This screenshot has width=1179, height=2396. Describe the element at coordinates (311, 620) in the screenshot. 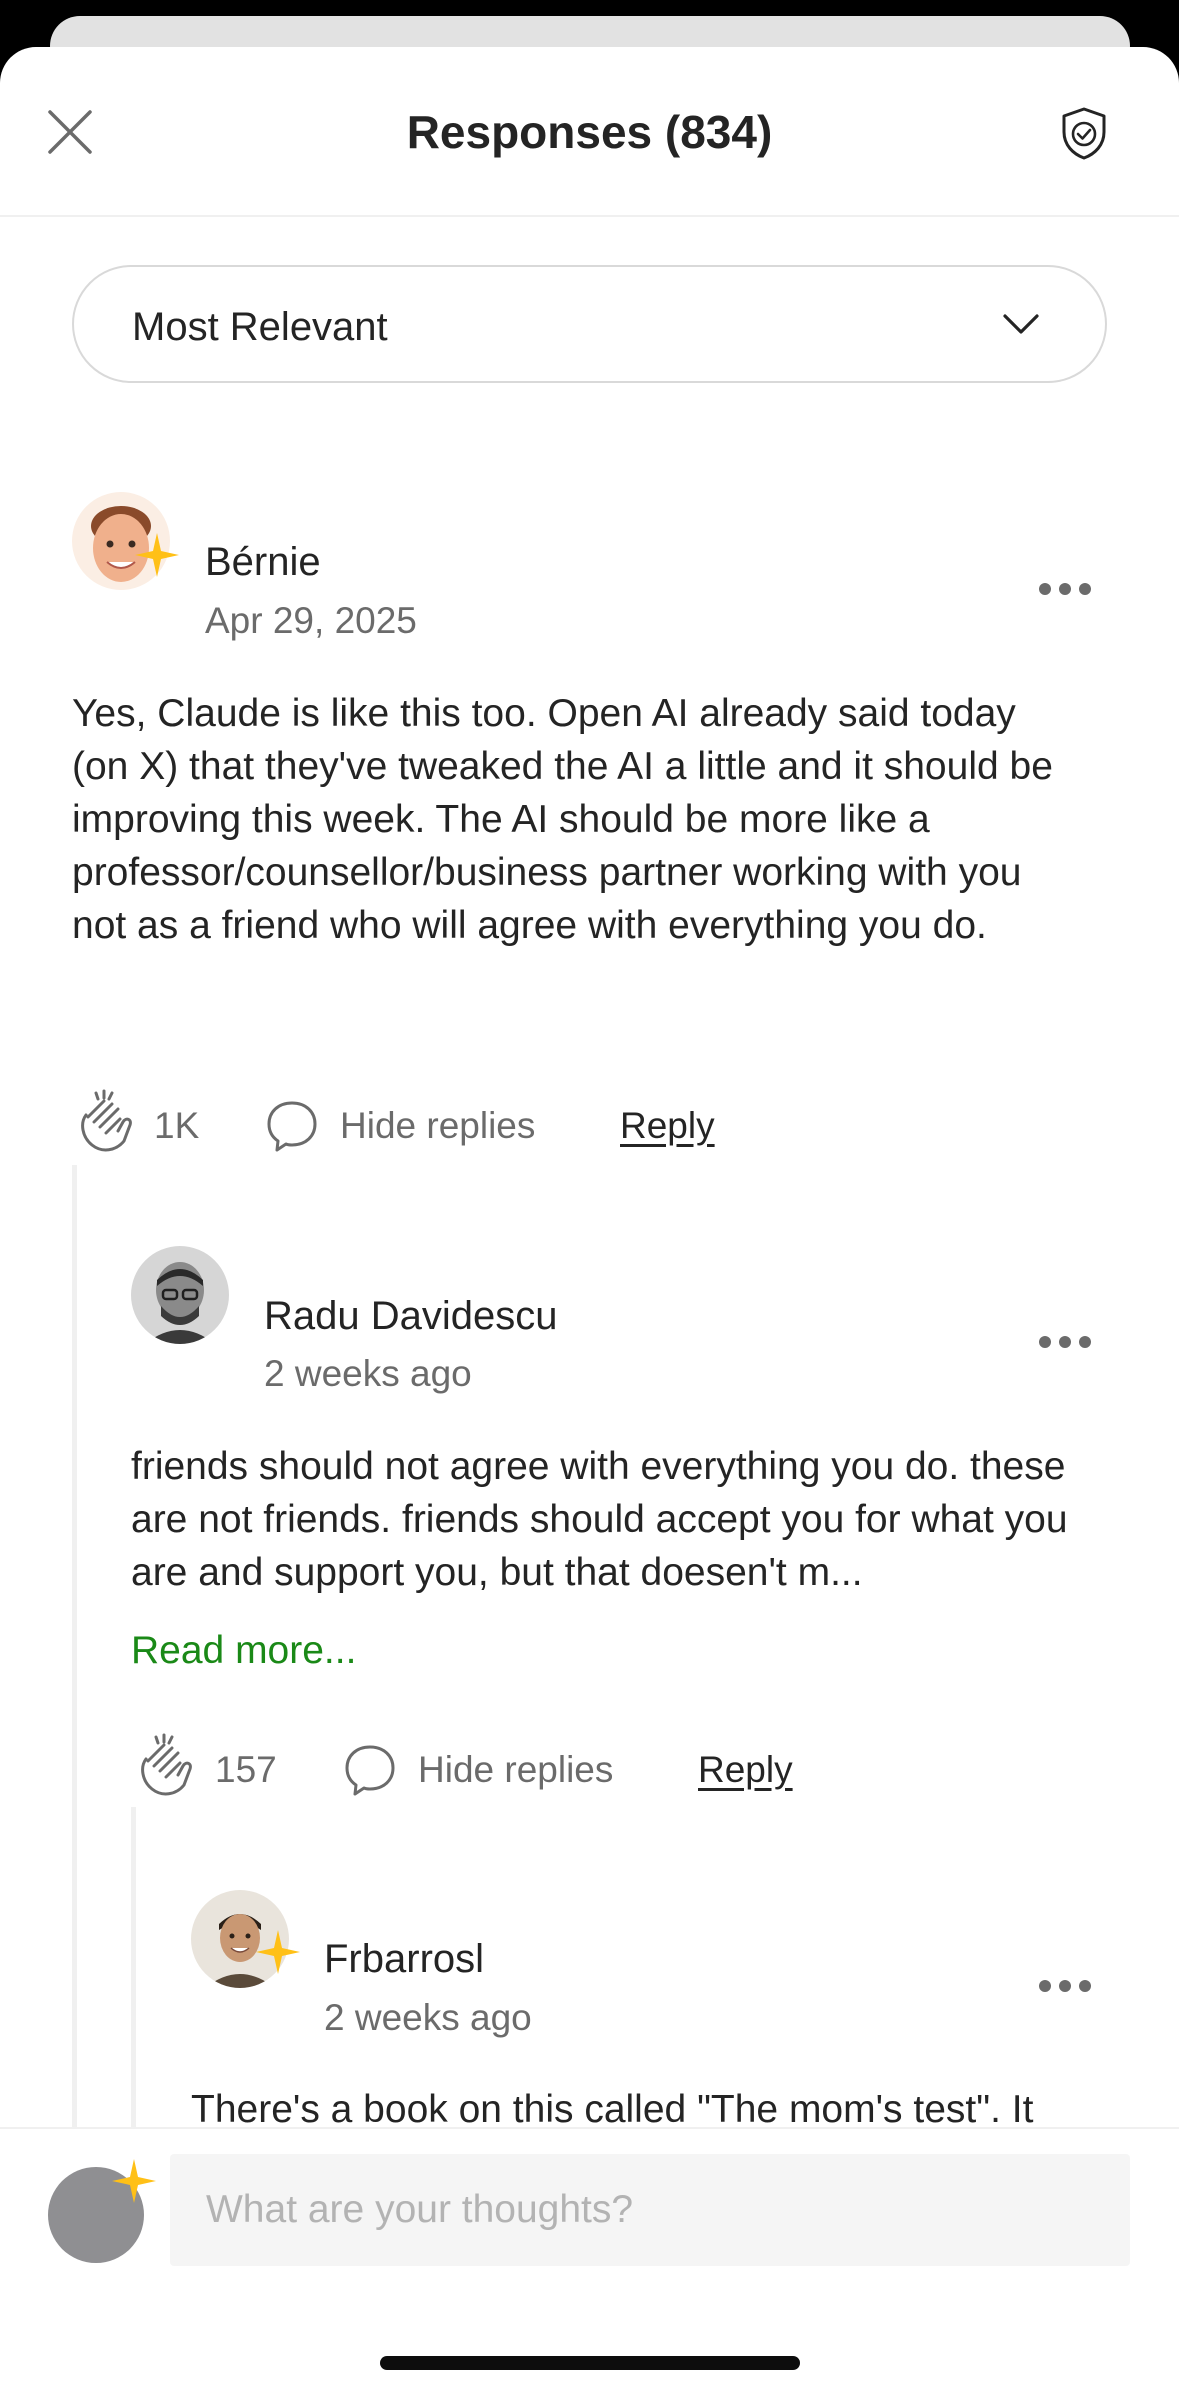

I see `comment-date: Apr 29, 2025` at that location.